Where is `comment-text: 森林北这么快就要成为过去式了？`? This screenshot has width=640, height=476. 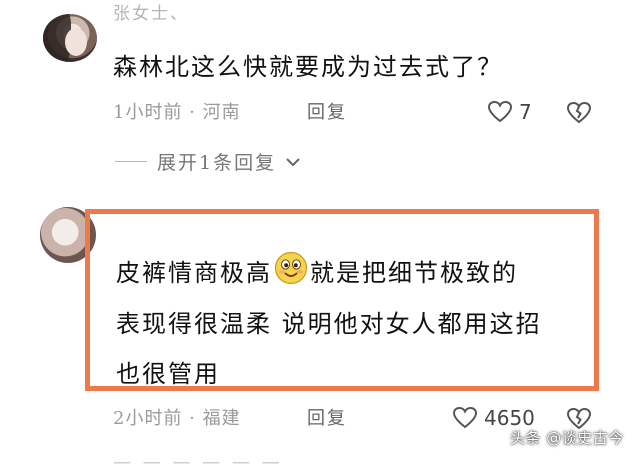
comment-text: 森林北这么快就要成为过去式了？ is located at coordinates (308, 67).